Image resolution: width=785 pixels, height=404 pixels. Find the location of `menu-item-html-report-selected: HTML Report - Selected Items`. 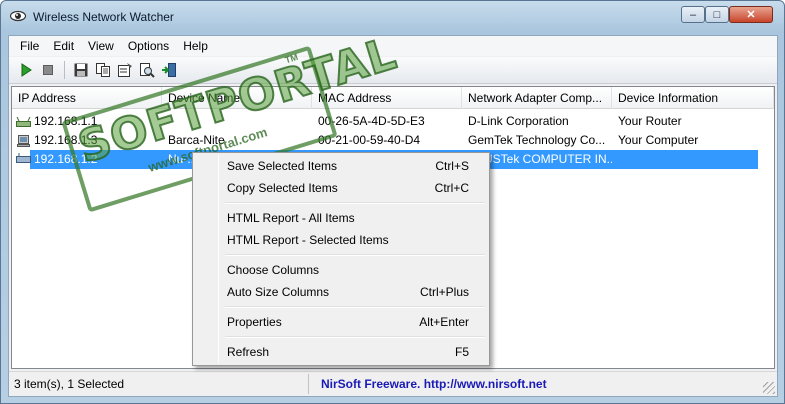

menu-item-html-report-selected: HTML Report - Selected Items is located at coordinates (341, 240).